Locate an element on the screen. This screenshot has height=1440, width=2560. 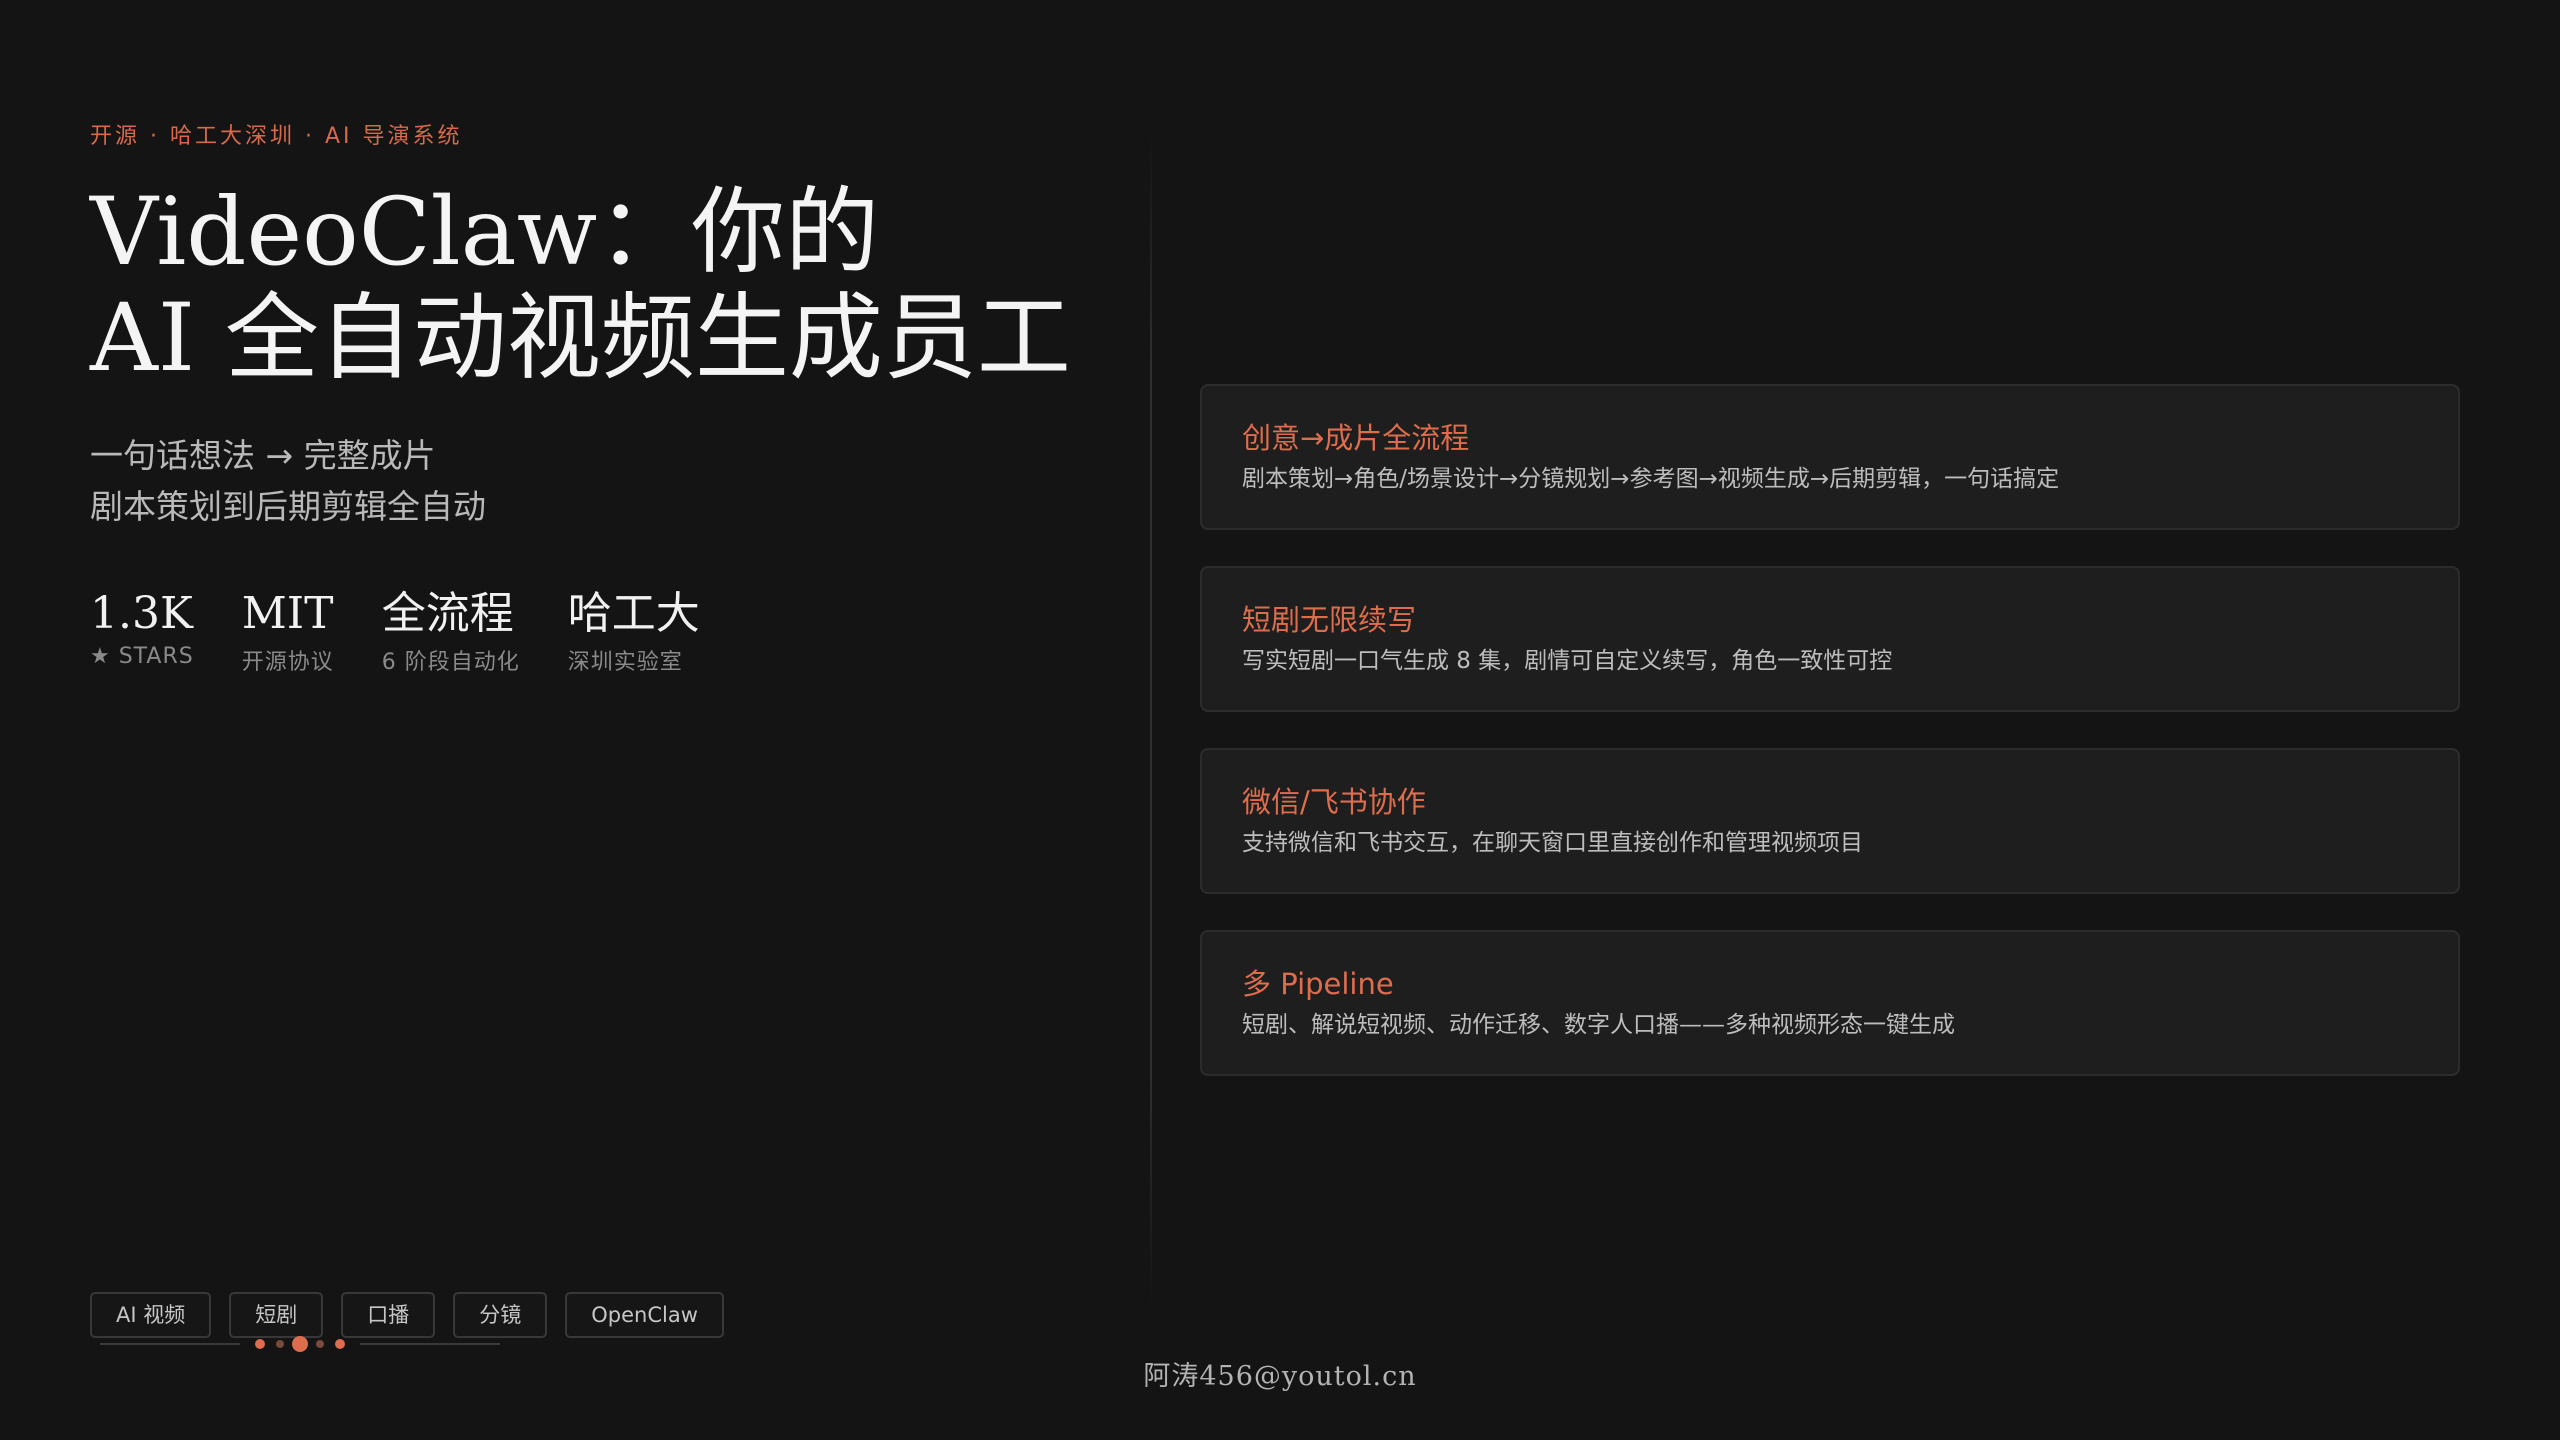
tag-storyboard: 分镜 is located at coordinates (500, 1315).